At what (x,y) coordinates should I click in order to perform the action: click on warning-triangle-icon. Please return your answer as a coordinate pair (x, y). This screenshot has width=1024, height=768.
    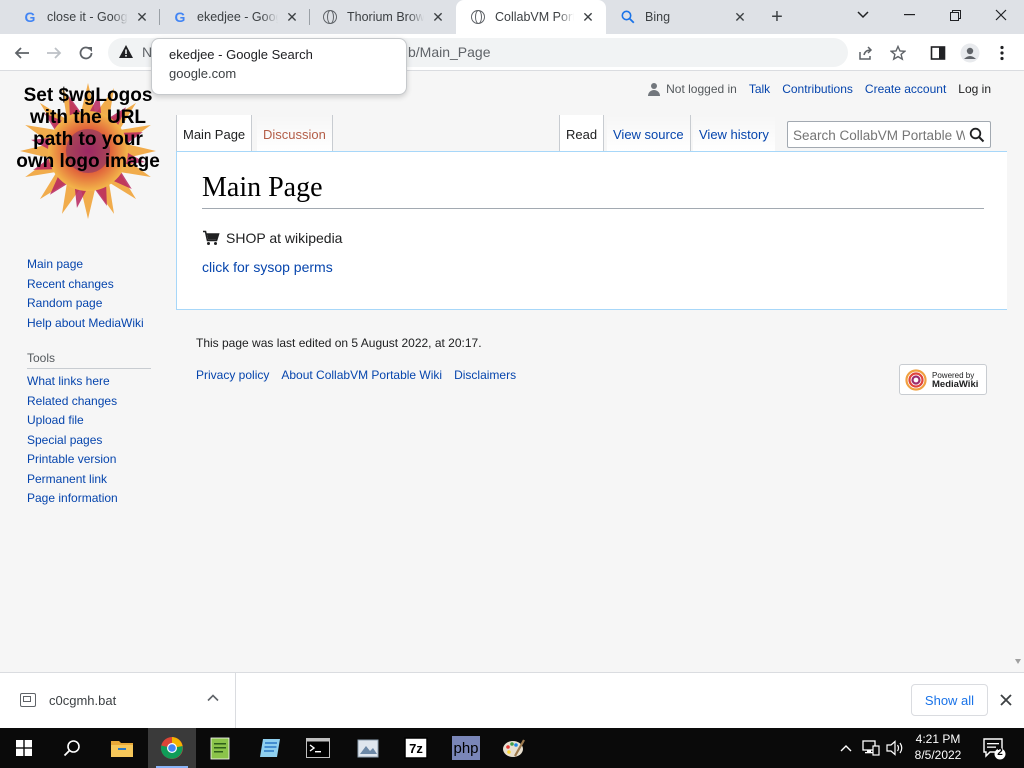
    Looking at the image, I should click on (126, 52).